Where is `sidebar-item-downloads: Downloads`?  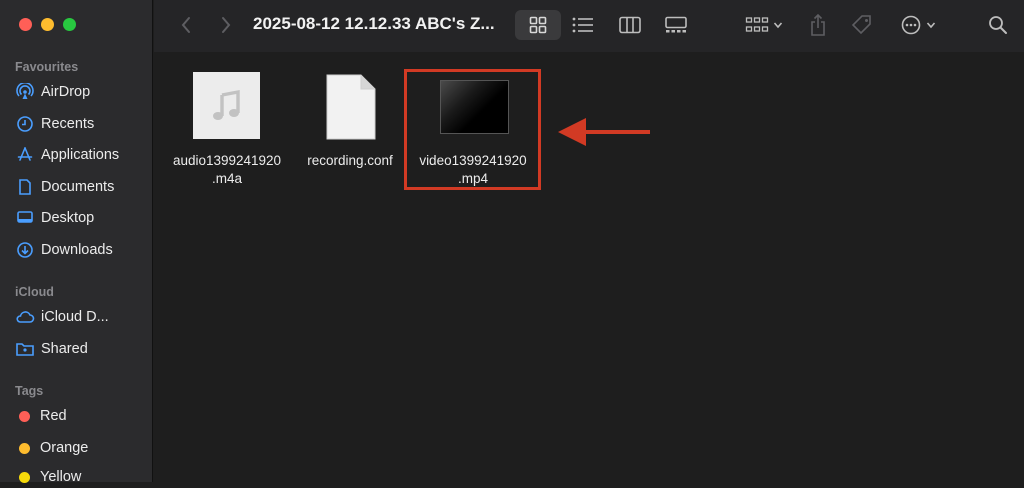
sidebar-item-downloads: Downloads is located at coordinates (64, 250).